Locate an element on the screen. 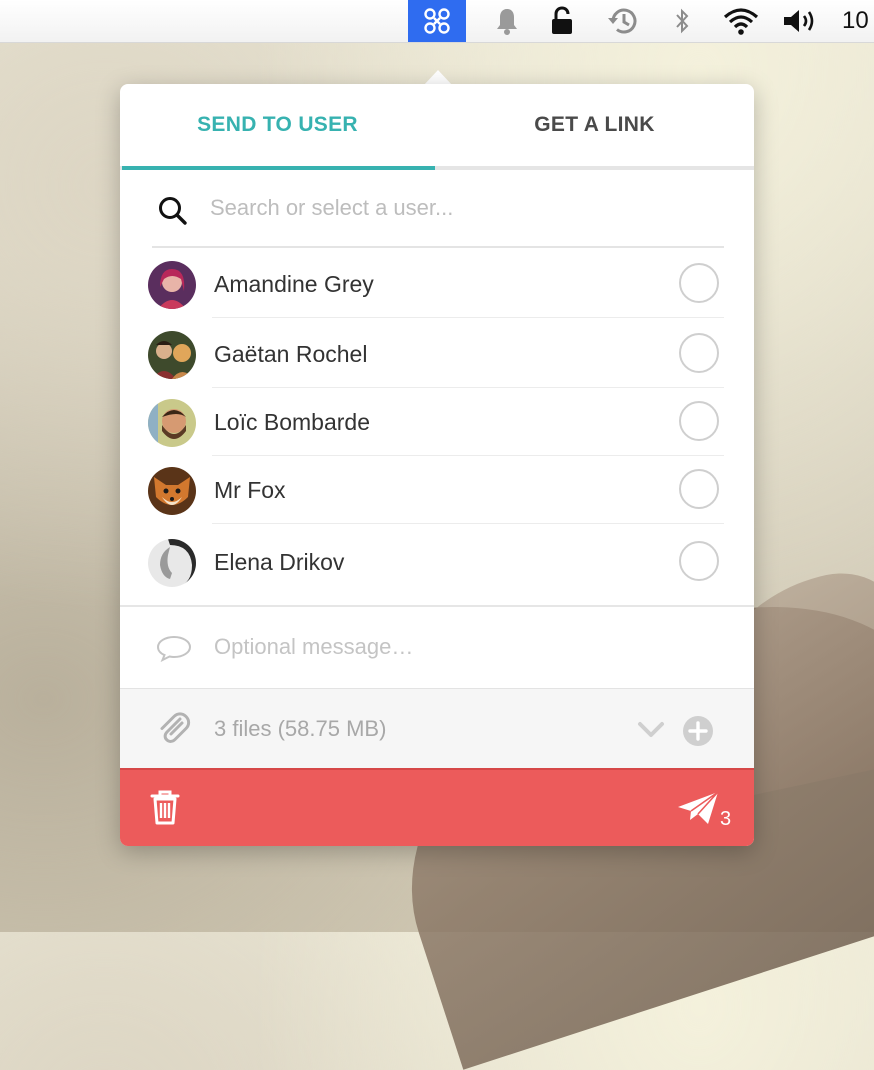 Image resolution: width=874 pixels, height=1070 pixels. user-name: Amandine Grey is located at coordinates (294, 283).